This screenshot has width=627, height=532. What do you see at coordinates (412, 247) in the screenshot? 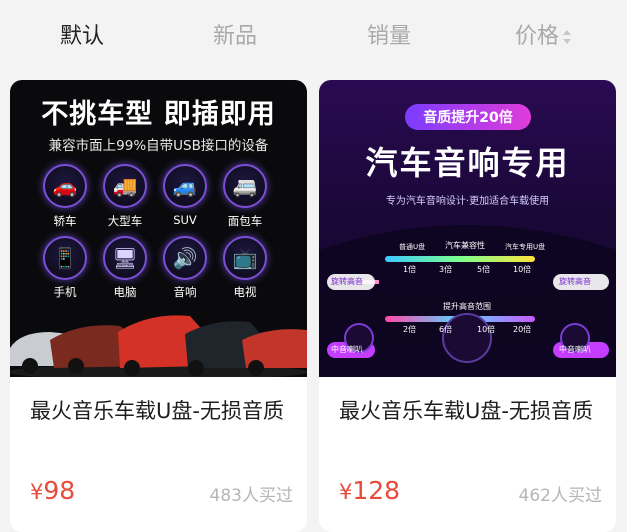
I see `row1-left-label: 普通U盘` at bounding box center [412, 247].